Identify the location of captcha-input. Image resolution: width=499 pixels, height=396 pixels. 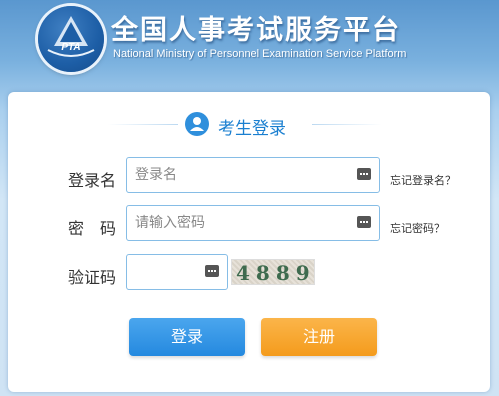
(166, 272).